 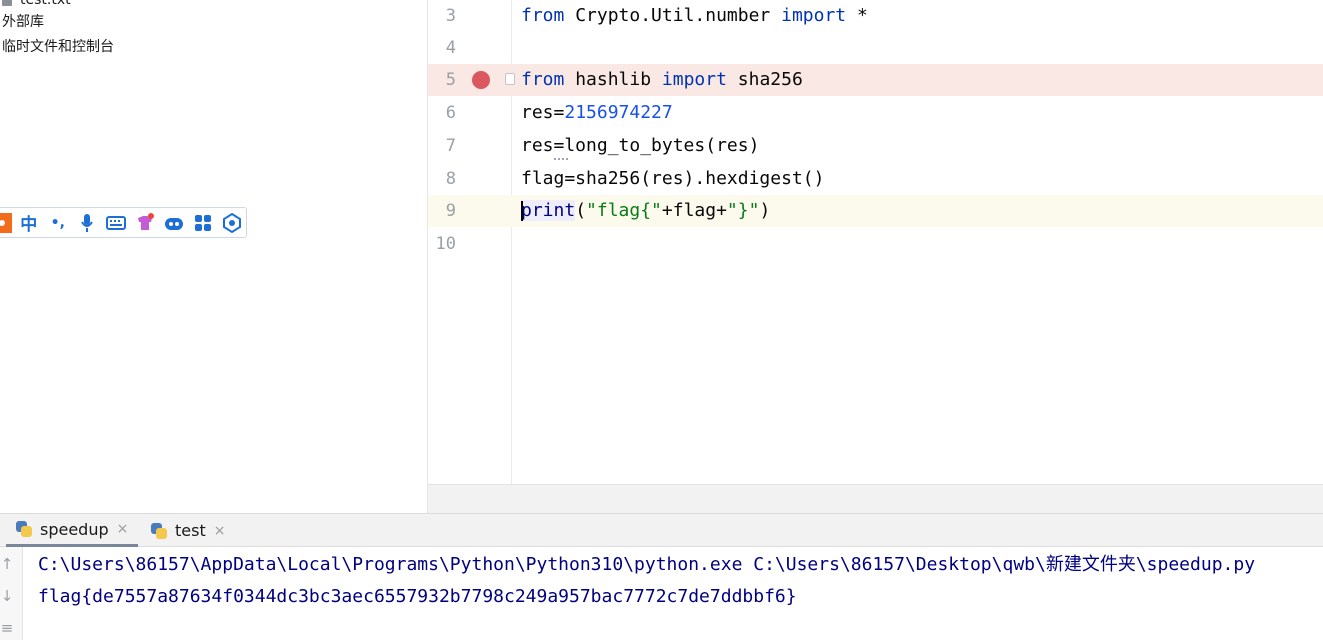 What do you see at coordinates (144, 223) in the screenshot?
I see `skin-icon` at bounding box center [144, 223].